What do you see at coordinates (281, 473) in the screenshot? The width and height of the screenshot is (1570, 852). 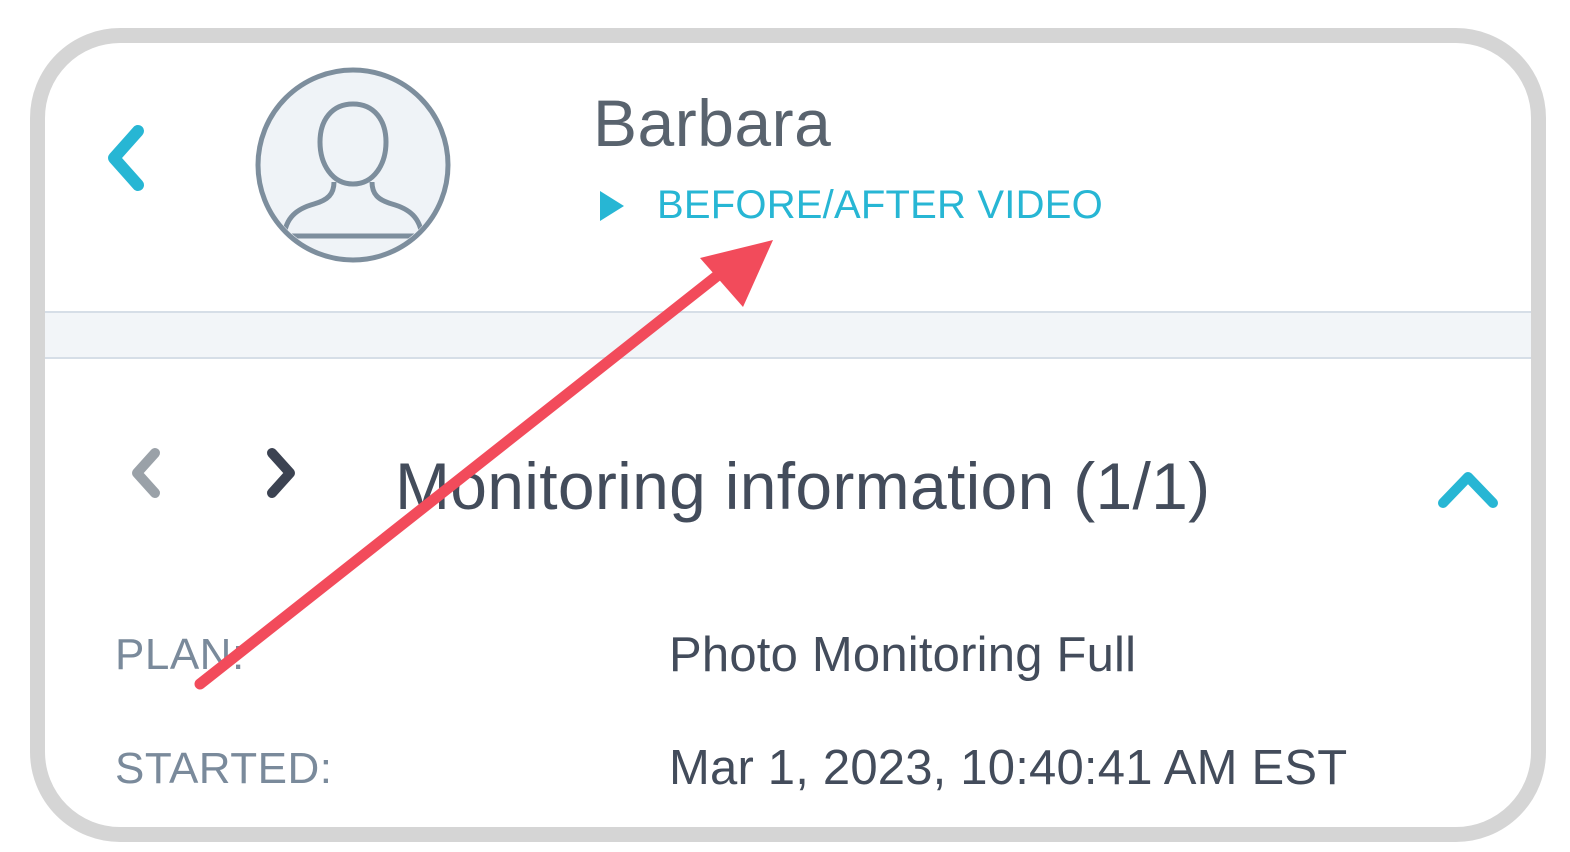 I see `next-chevron-icon` at bounding box center [281, 473].